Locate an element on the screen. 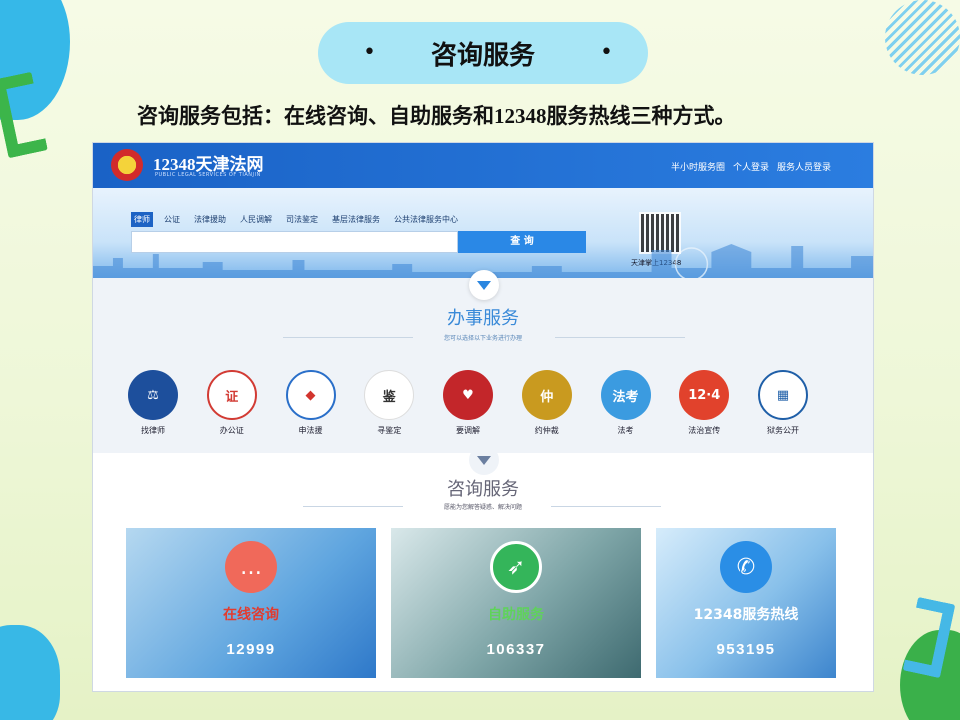  decorative-blob-bottom-left is located at coordinates (30, 672).